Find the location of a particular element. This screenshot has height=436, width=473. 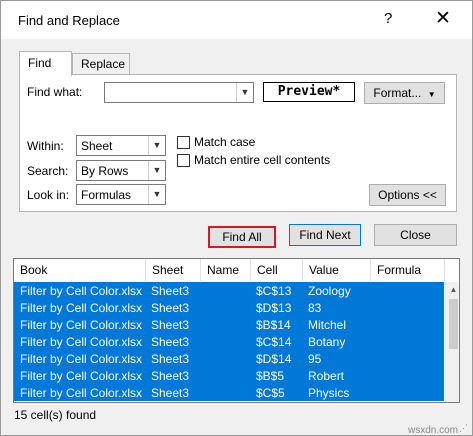

column-header-formula: Formula is located at coordinates (408, 270).